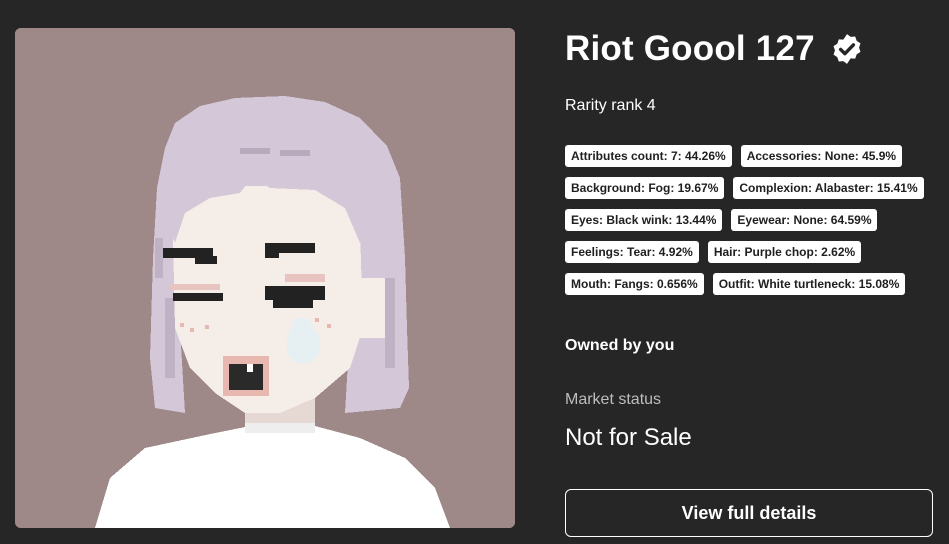 The image size is (949, 544). What do you see at coordinates (645, 188) in the screenshot?
I see `attribute-chip: Background: Fog: 19.67%` at bounding box center [645, 188].